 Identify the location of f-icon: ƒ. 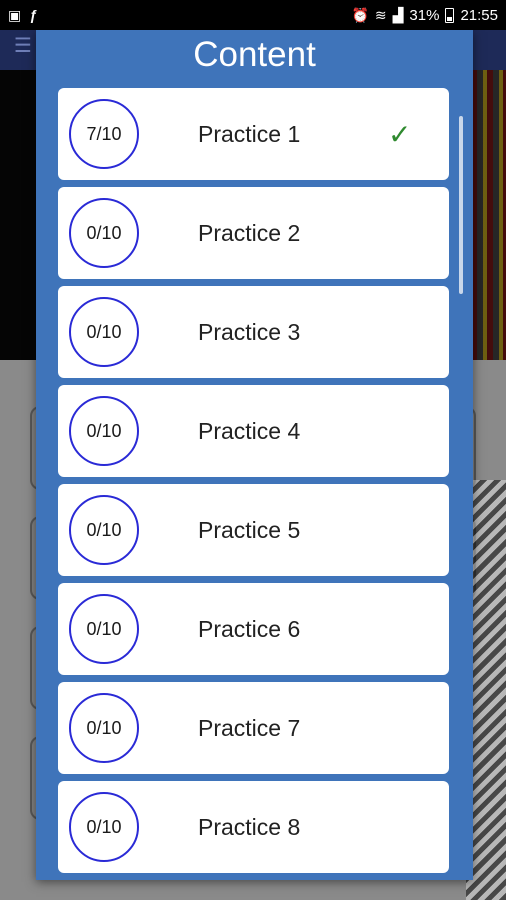
(33, 15).